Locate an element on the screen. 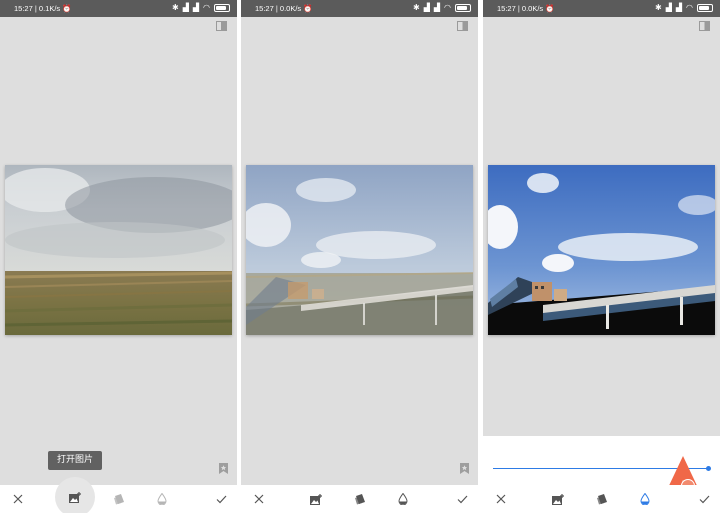  status-bar: 15:27 | 0.1K/s ⏰ ✱ ▟ ▟ ◠ is located at coordinates (118, 8).